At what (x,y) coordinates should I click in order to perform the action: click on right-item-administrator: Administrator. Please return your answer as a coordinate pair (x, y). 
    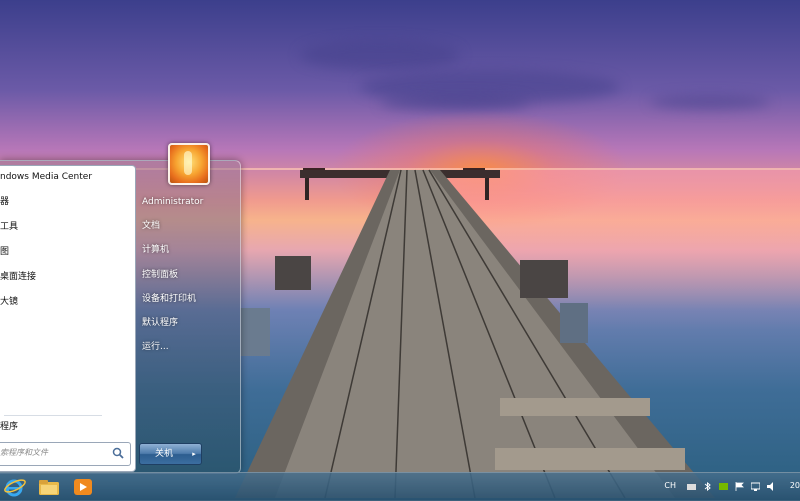
    Looking at the image, I should click on (172, 202).